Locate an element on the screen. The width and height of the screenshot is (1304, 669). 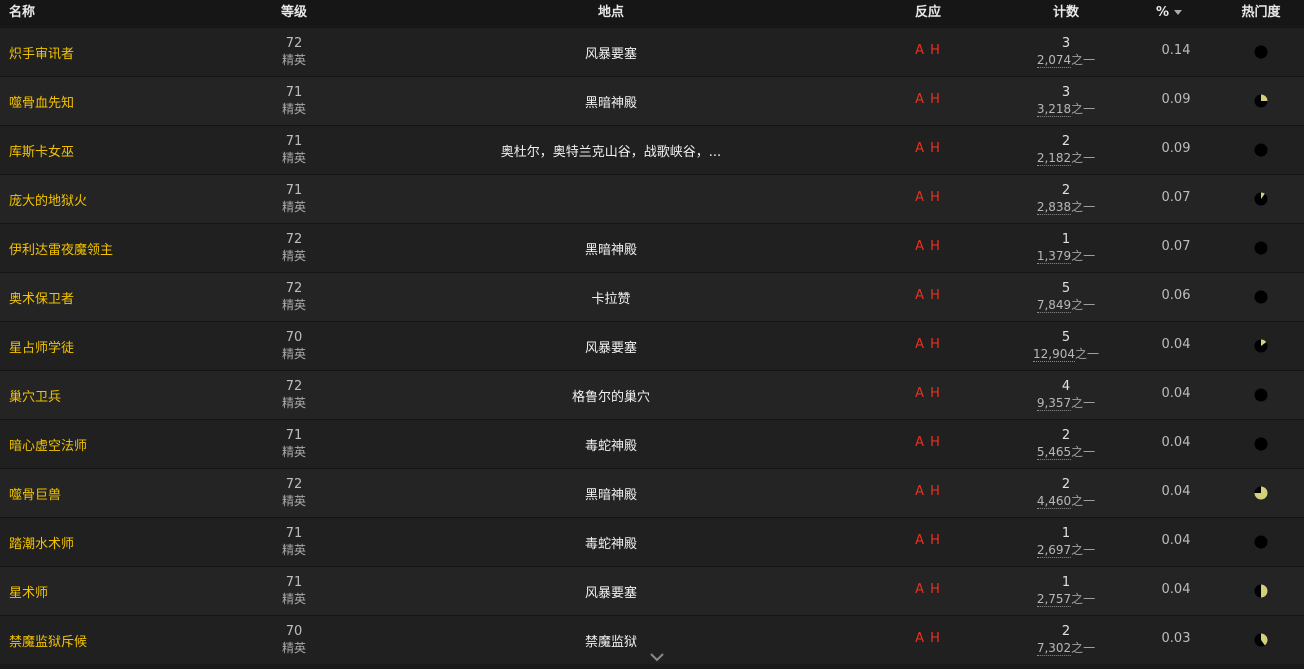
npc-name-link: 库斯卡女巫 is located at coordinates (41, 150).